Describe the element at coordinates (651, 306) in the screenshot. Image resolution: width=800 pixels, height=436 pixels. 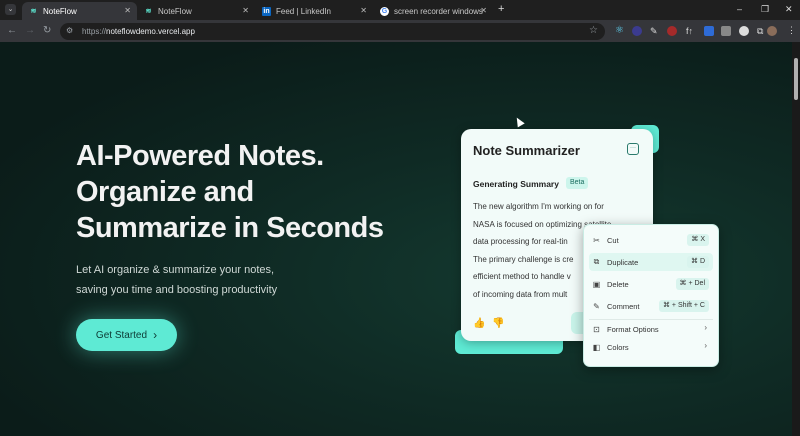
I see `menu-item-comment: ✎ Comment ⌘ + Shift + C` at that location.